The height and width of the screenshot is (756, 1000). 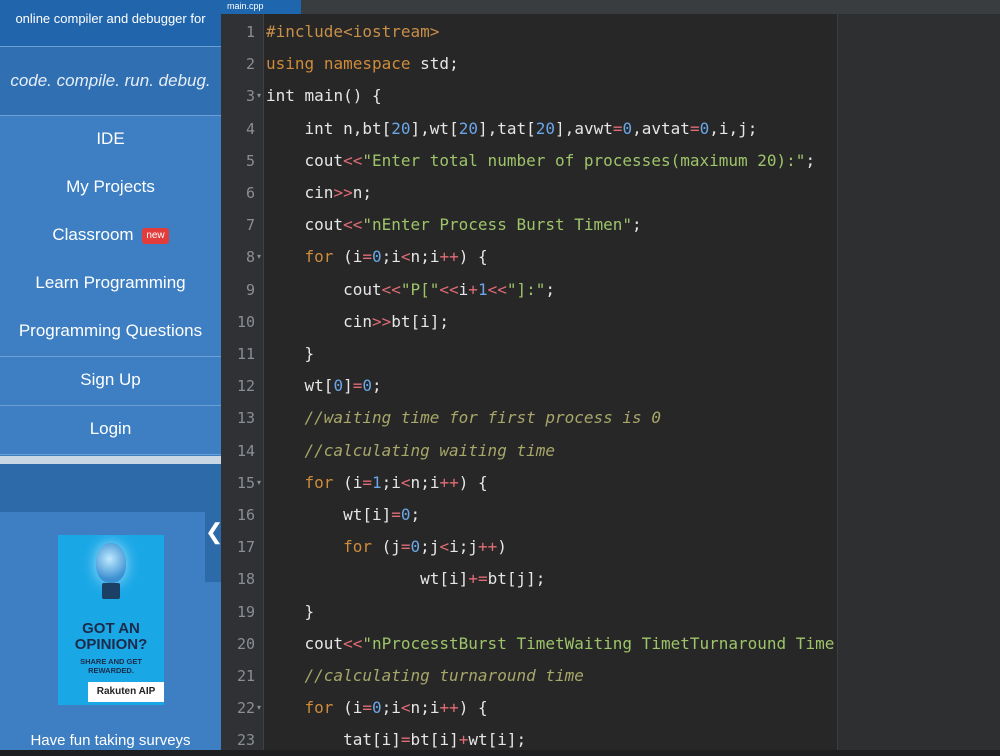 I want to click on nav-programming-questions: Programming Questions, so click(x=110, y=332).